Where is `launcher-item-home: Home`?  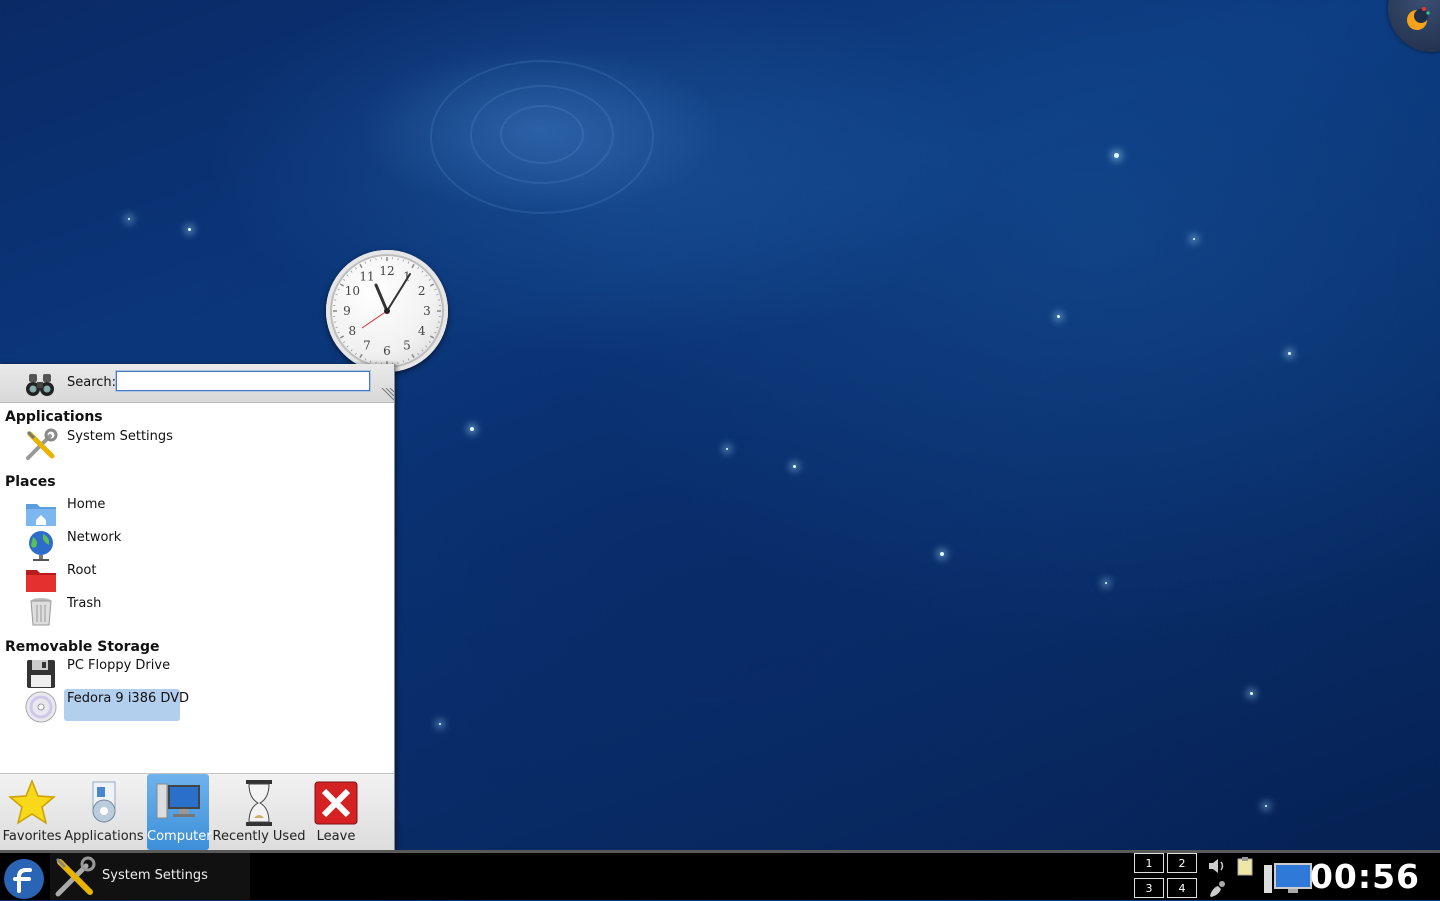 launcher-item-home: Home is located at coordinates (204, 512).